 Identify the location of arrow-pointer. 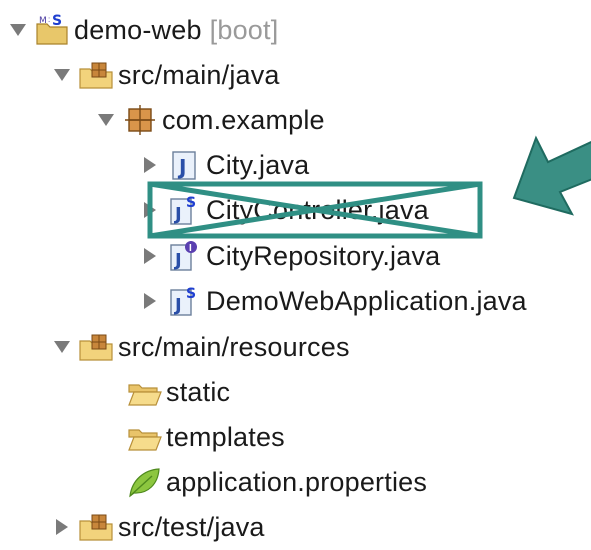
(551, 175).